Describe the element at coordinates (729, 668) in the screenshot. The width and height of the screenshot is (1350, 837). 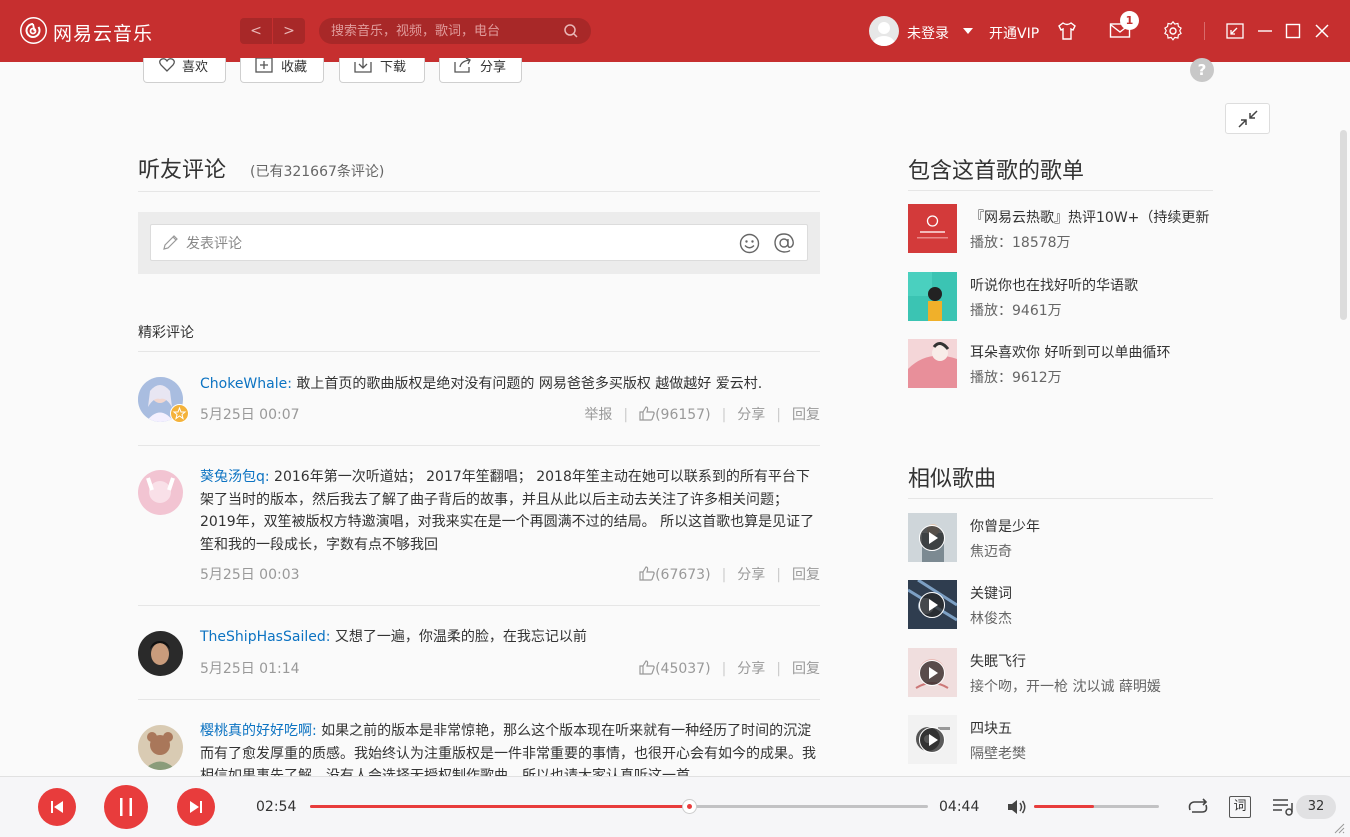
I see `comment-actions: (45037) | 分享 | 回复` at that location.